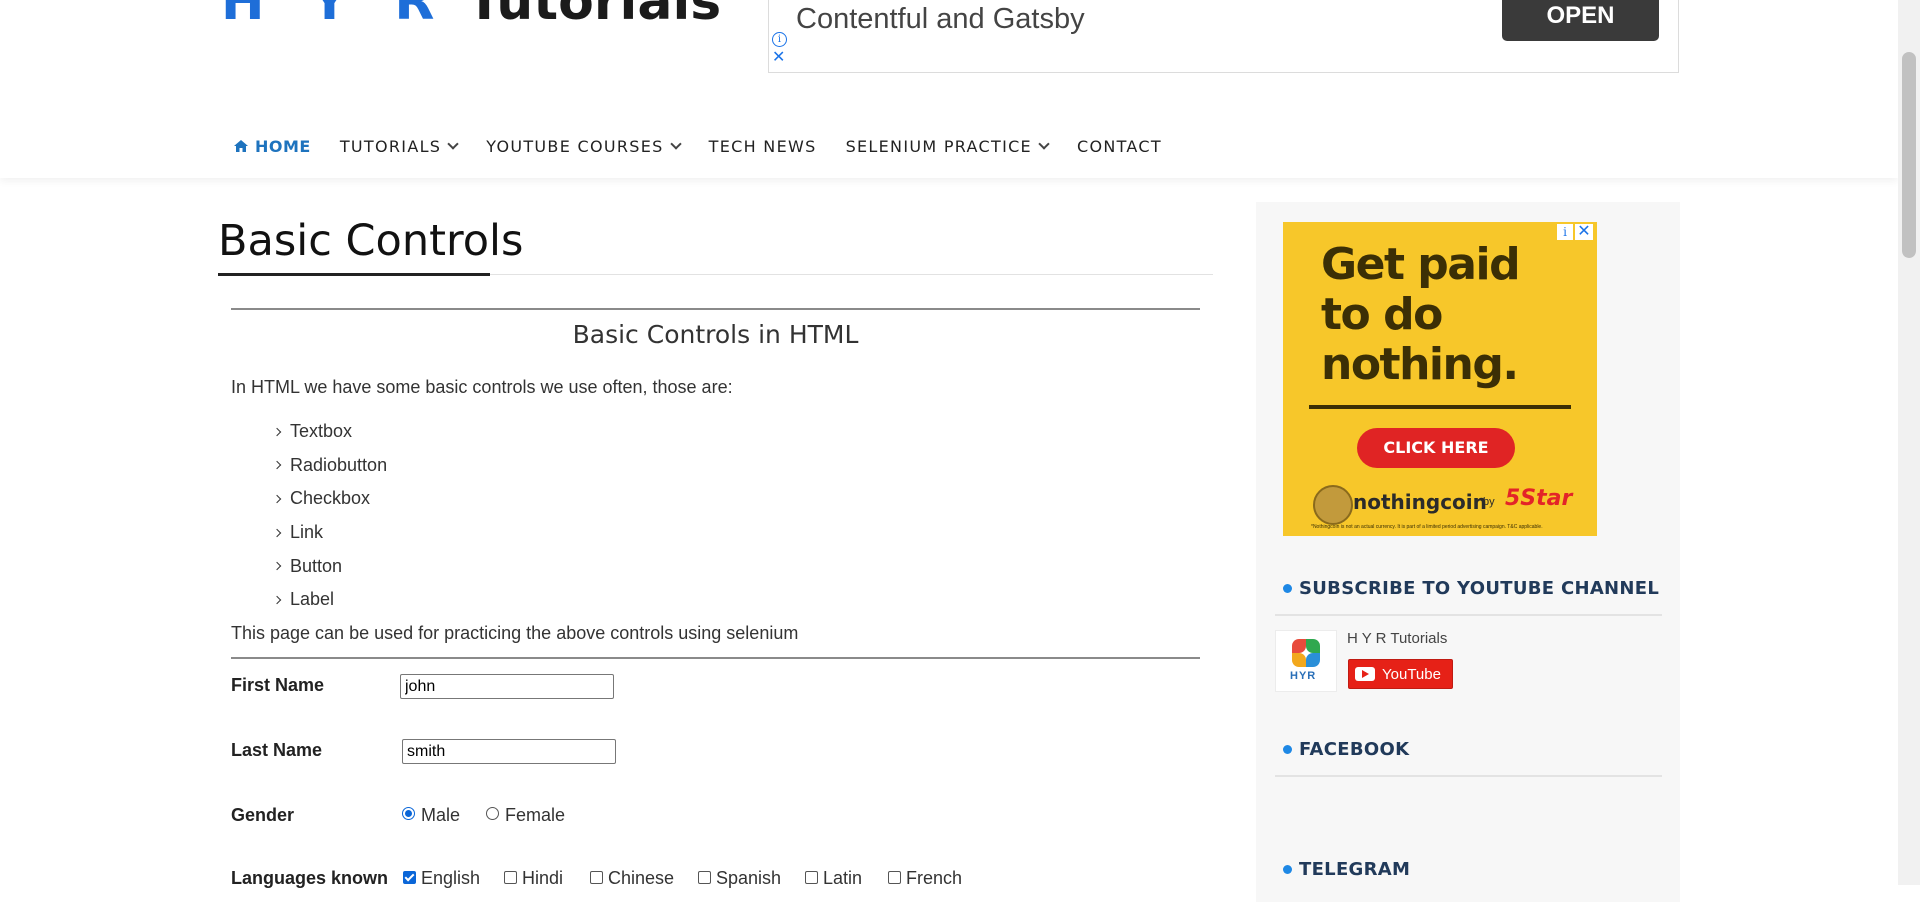  I want to click on subscribe-widget-title-text: SUBSCRIBE TO YOUTUBE CHANNEL, so click(1479, 588).